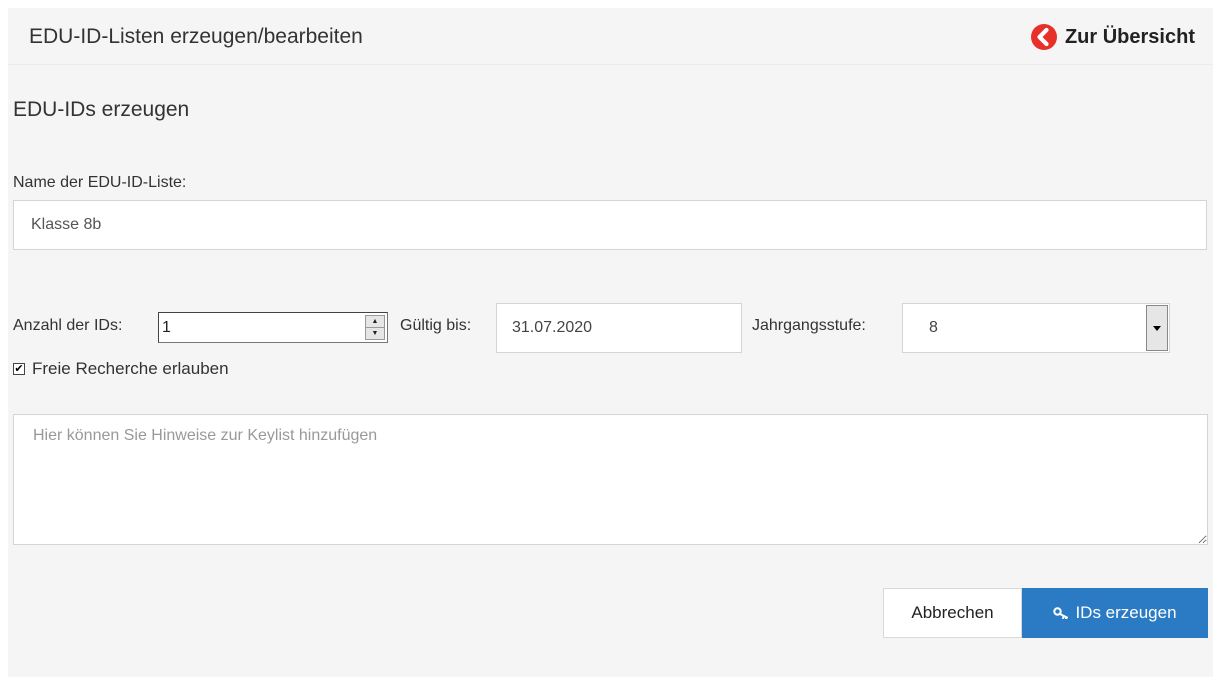  I want to click on page-title: EDU-ID-Listen erzeugen/bearbeiten, so click(196, 36).